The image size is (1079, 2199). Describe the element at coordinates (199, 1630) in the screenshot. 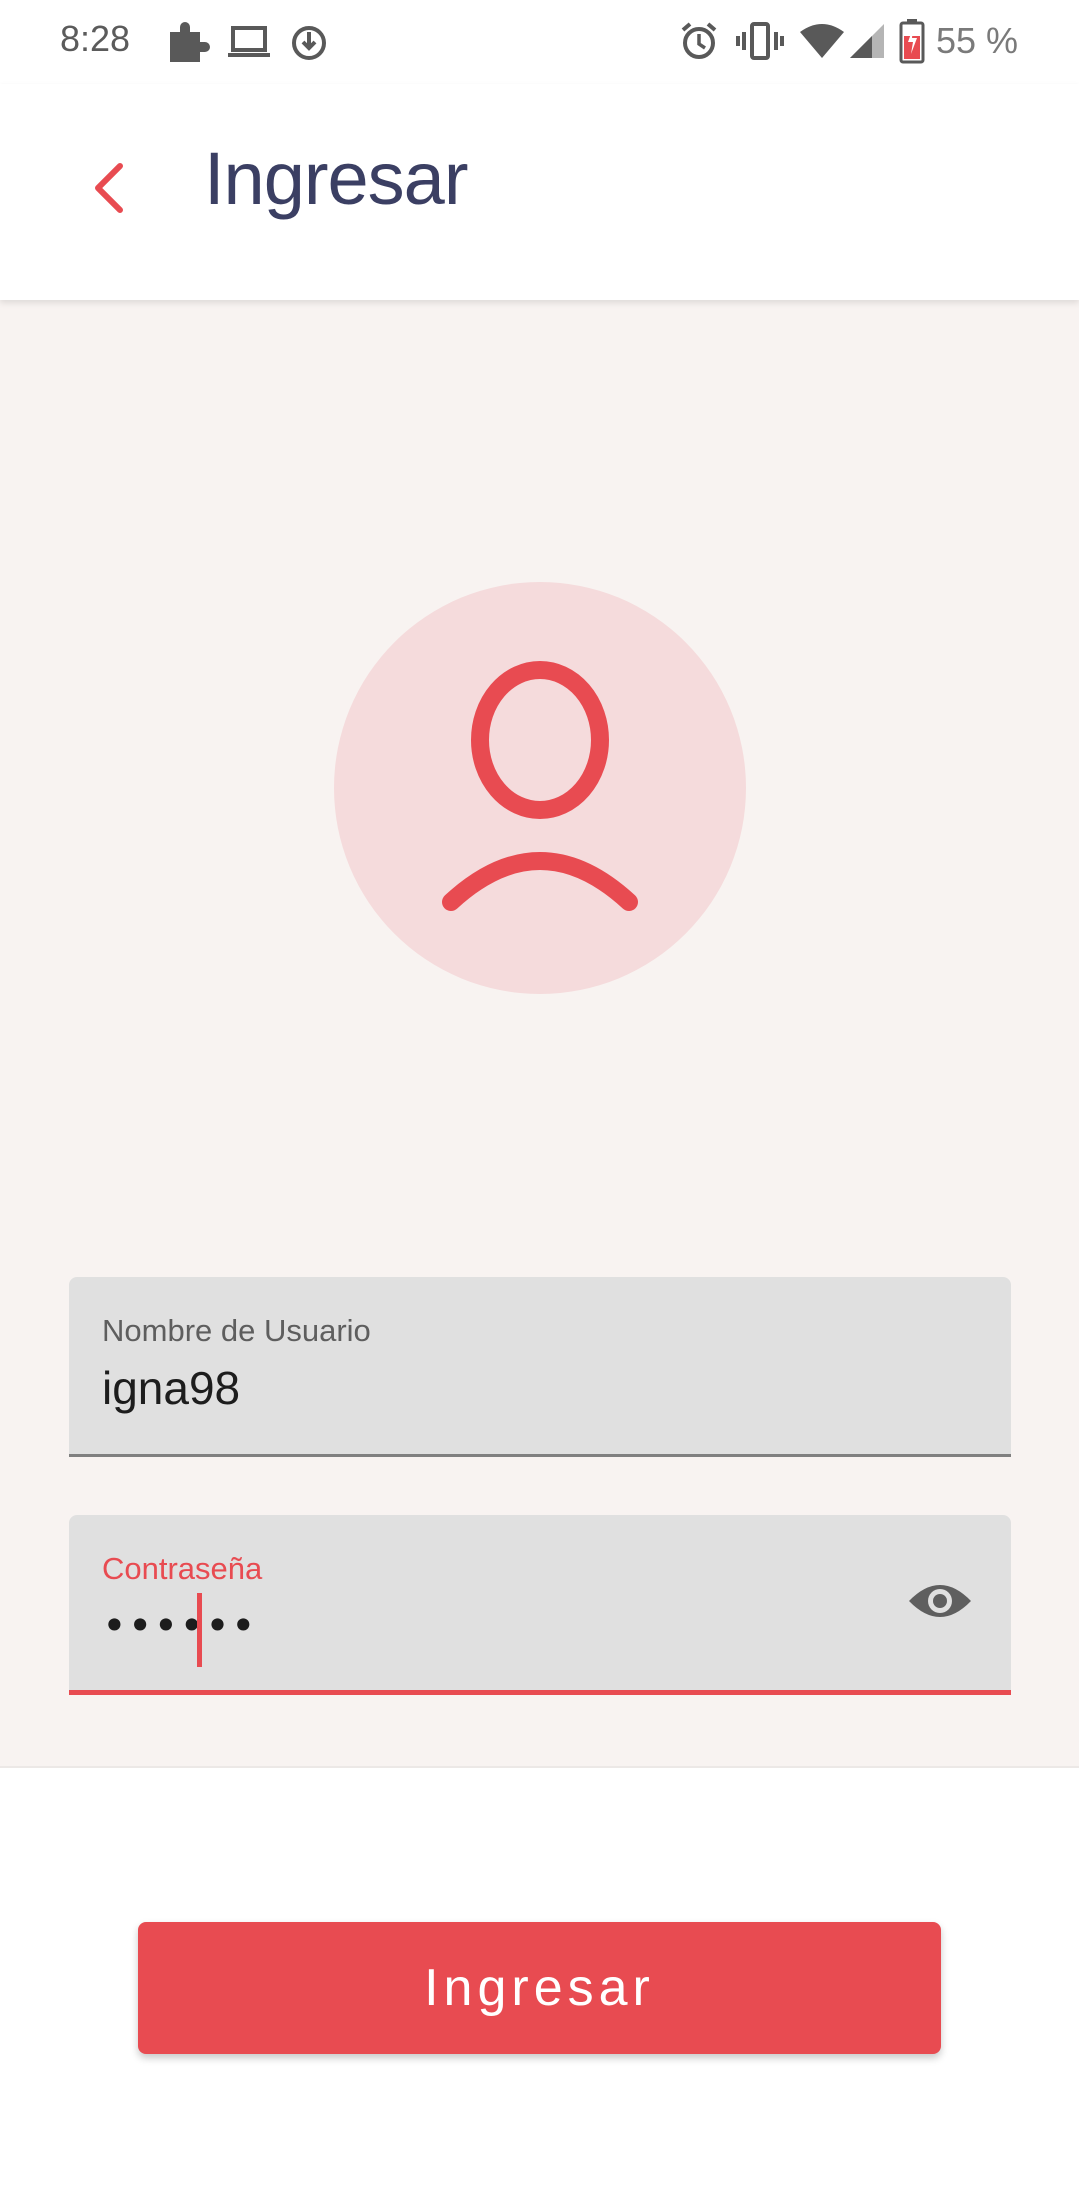

I see `text-cursor` at that location.